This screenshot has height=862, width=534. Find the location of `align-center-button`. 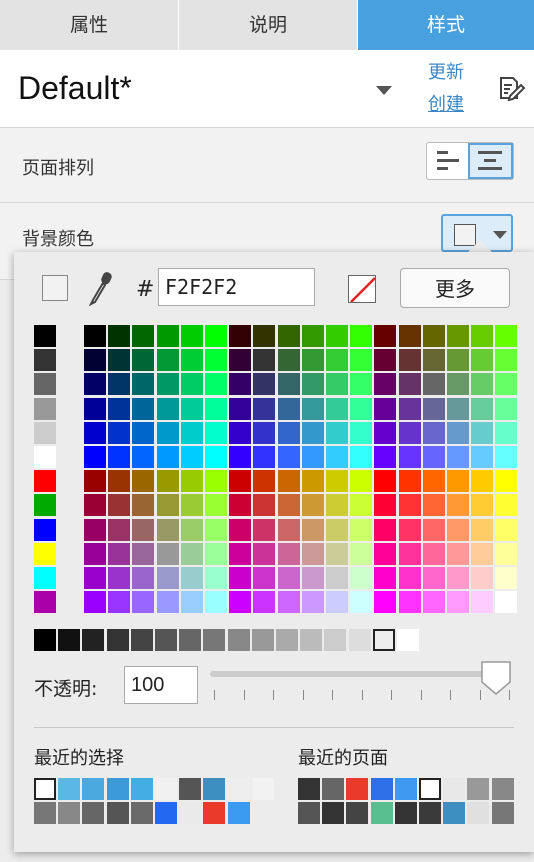

align-center-button is located at coordinates (490, 161).